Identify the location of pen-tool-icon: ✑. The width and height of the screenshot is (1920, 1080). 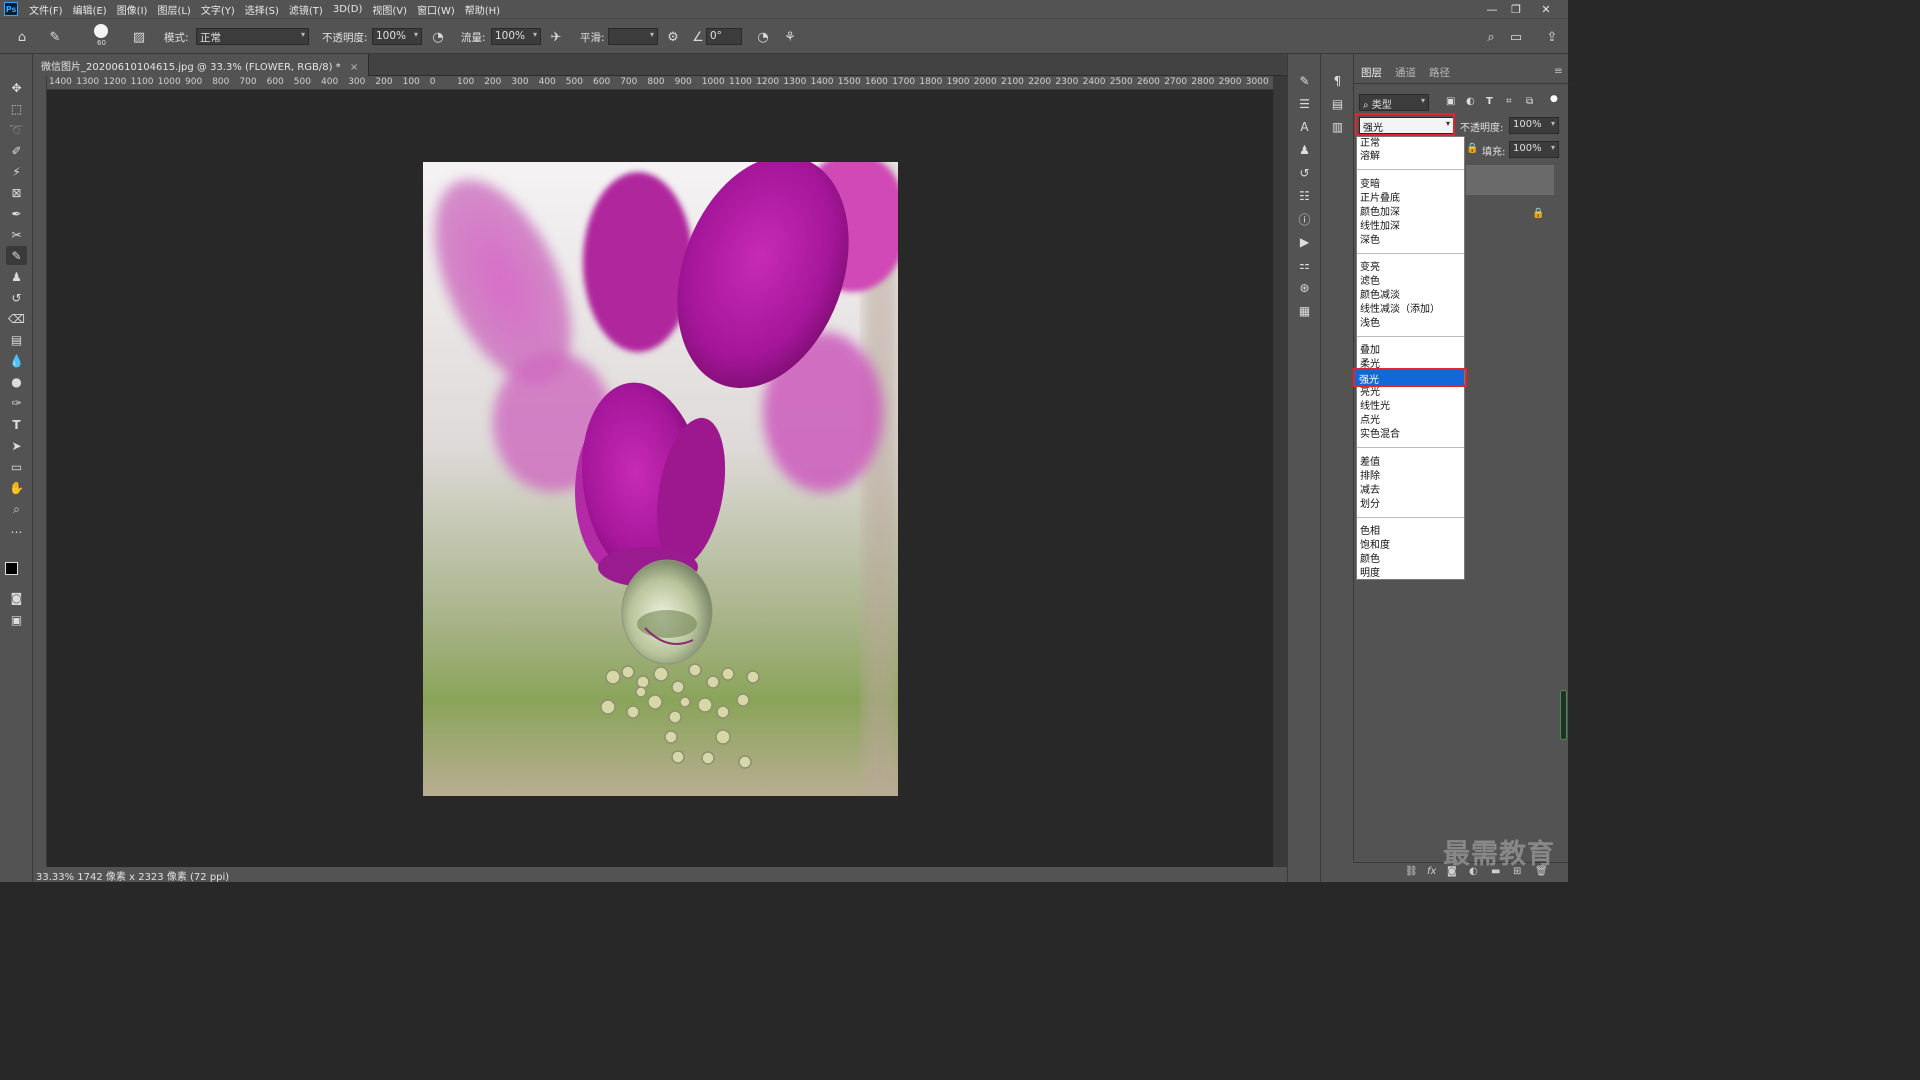
(16, 402).